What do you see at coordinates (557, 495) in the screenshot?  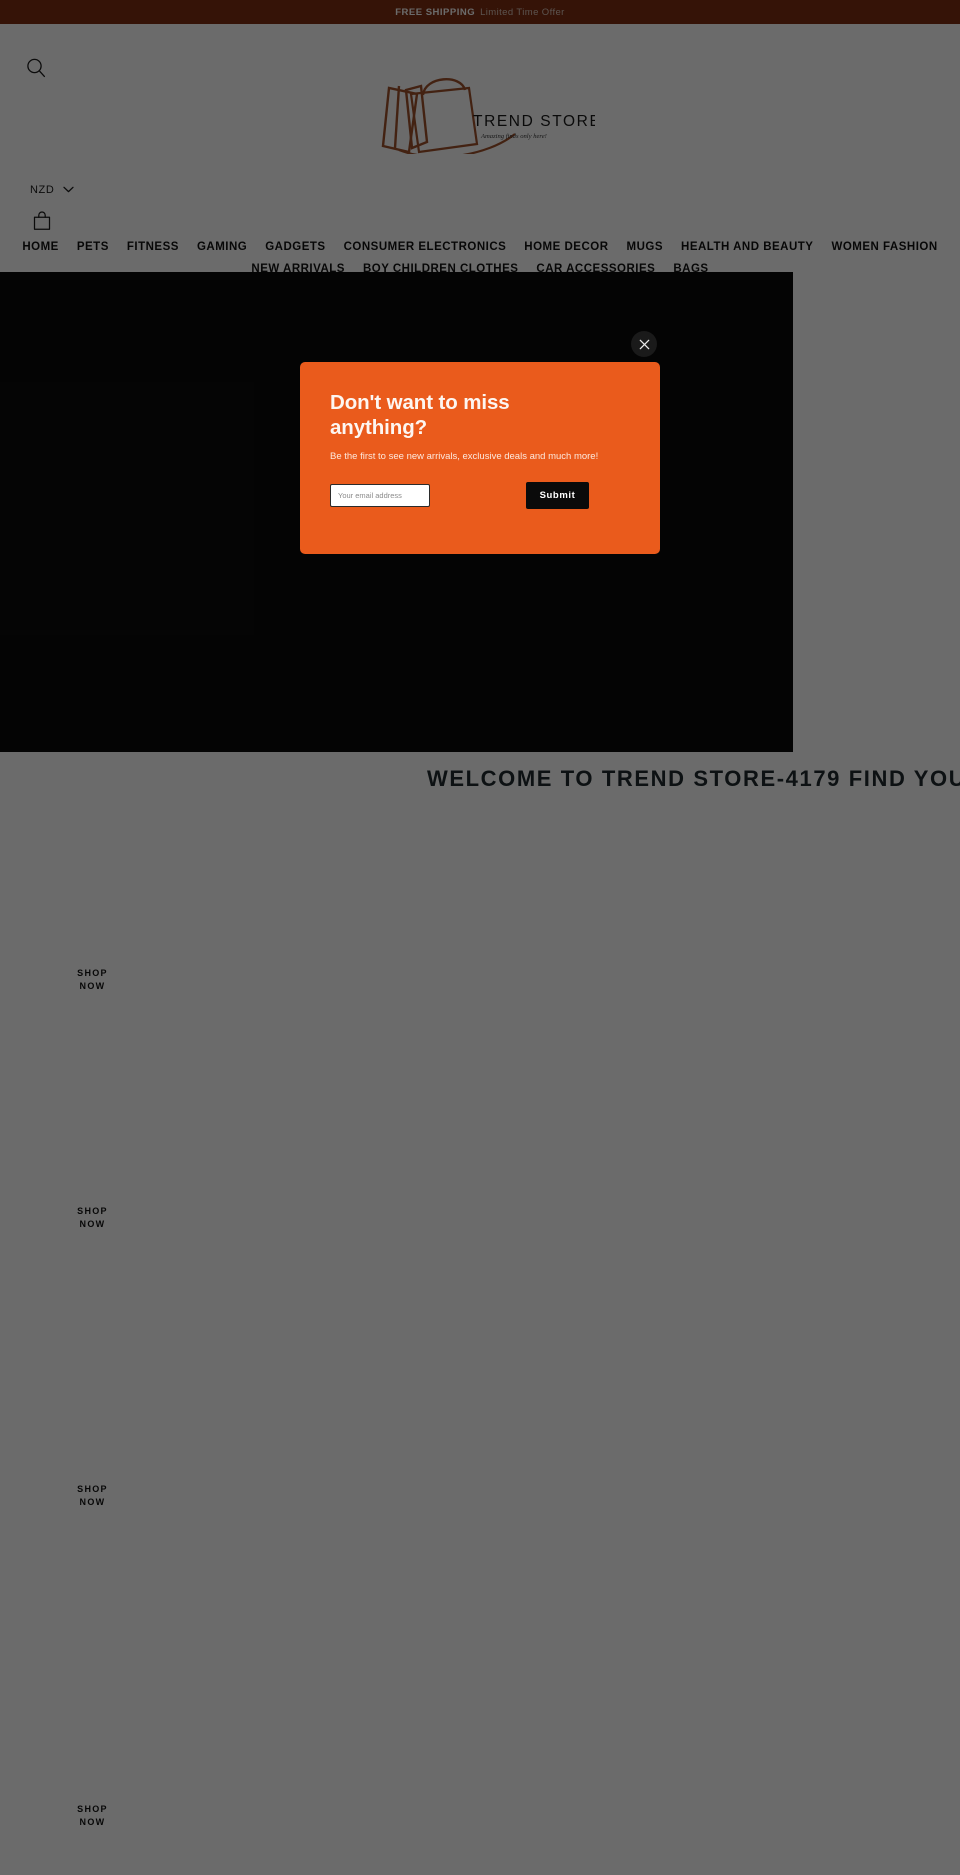 I see `submit-button: Submit` at bounding box center [557, 495].